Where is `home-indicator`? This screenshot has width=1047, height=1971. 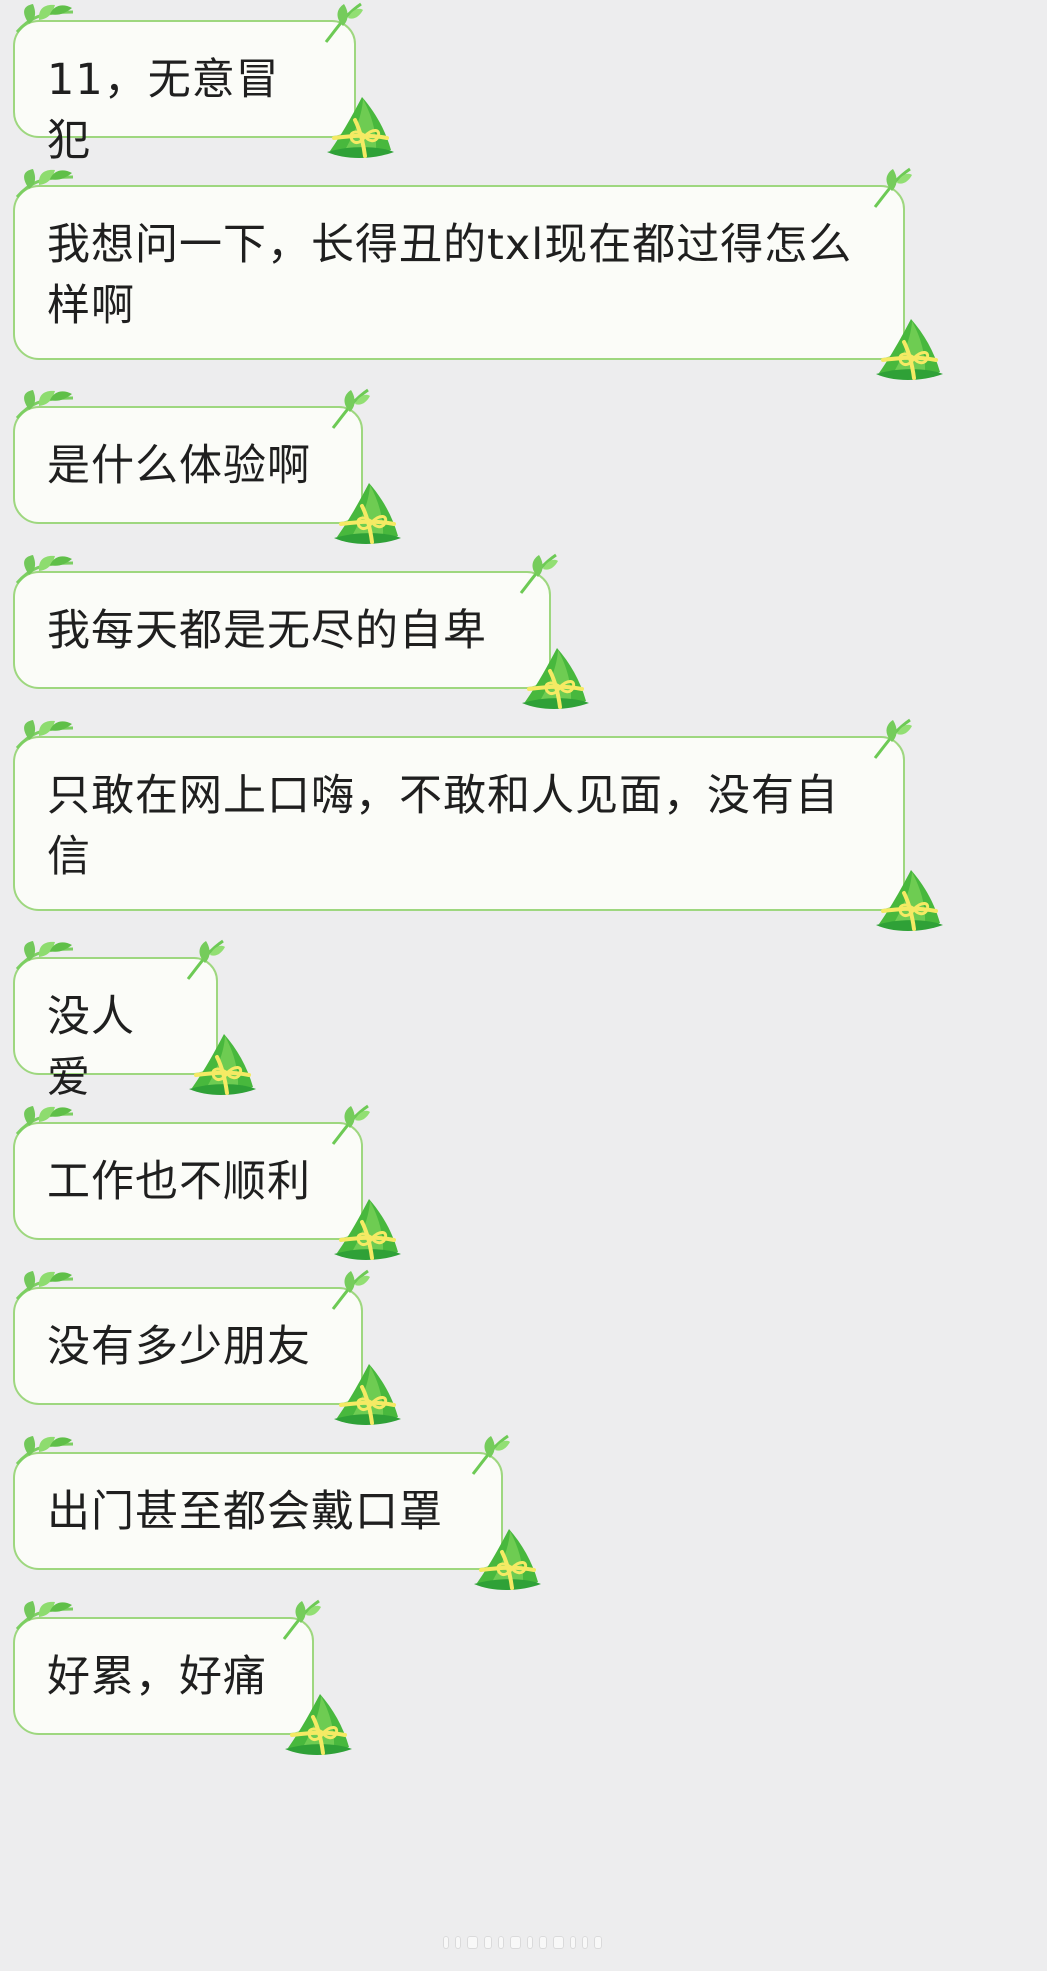
home-indicator is located at coordinates (522, 1942).